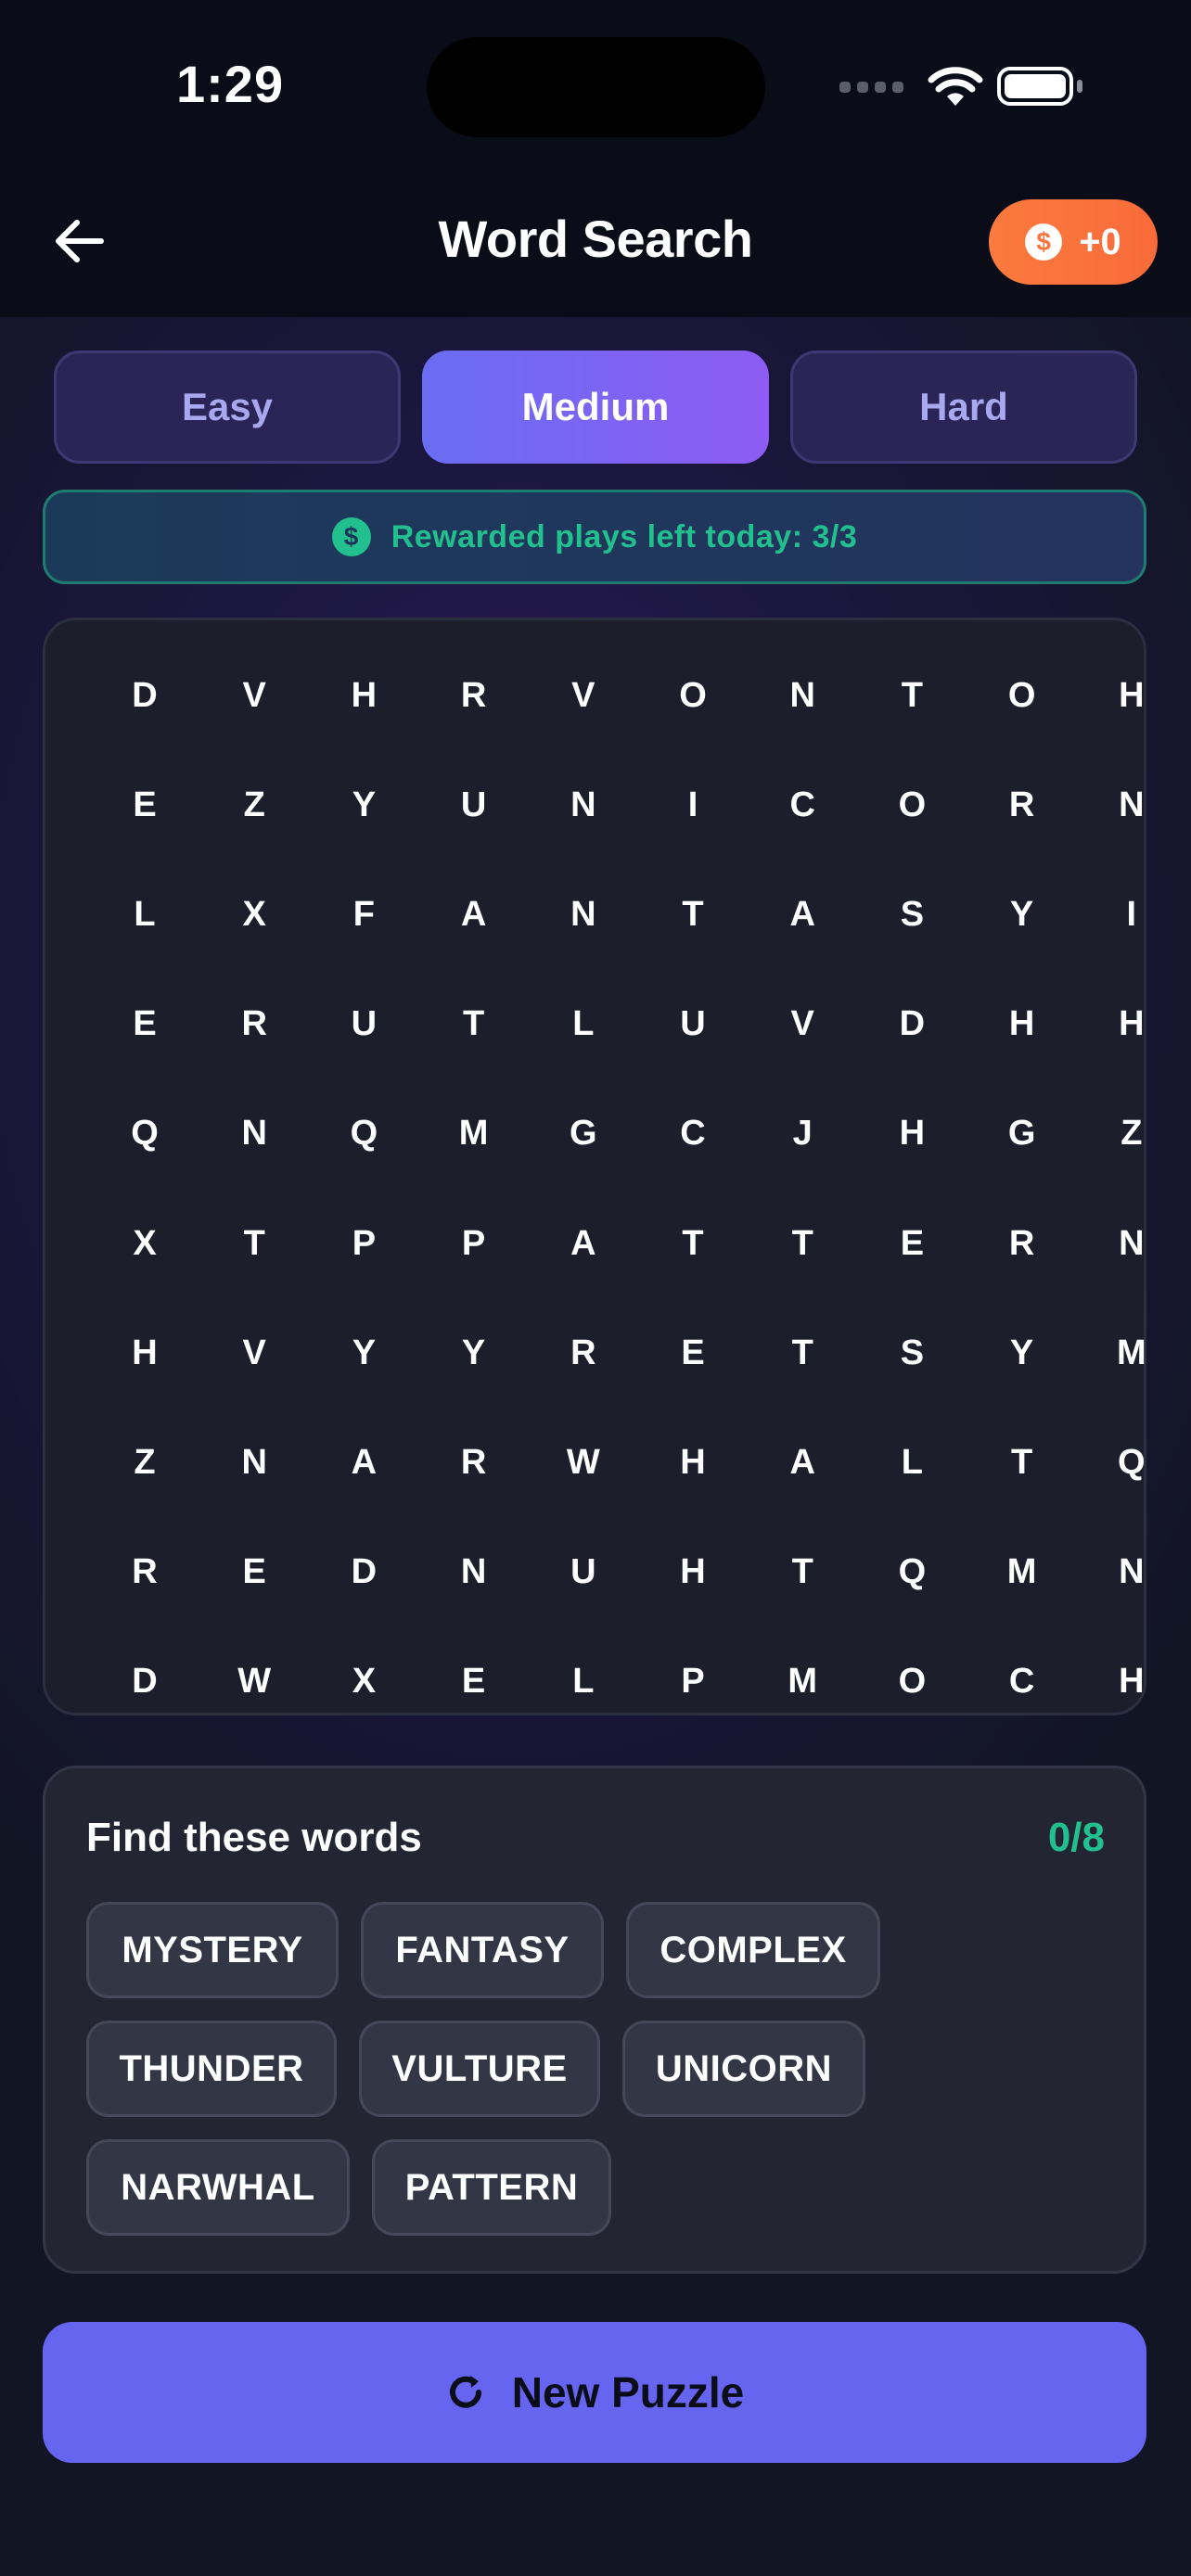 The width and height of the screenshot is (1191, 2576). What do you see at coordinates (363, 914) in the screenshot?
I see `grid-cell: F` at bounding box center [363, 914].